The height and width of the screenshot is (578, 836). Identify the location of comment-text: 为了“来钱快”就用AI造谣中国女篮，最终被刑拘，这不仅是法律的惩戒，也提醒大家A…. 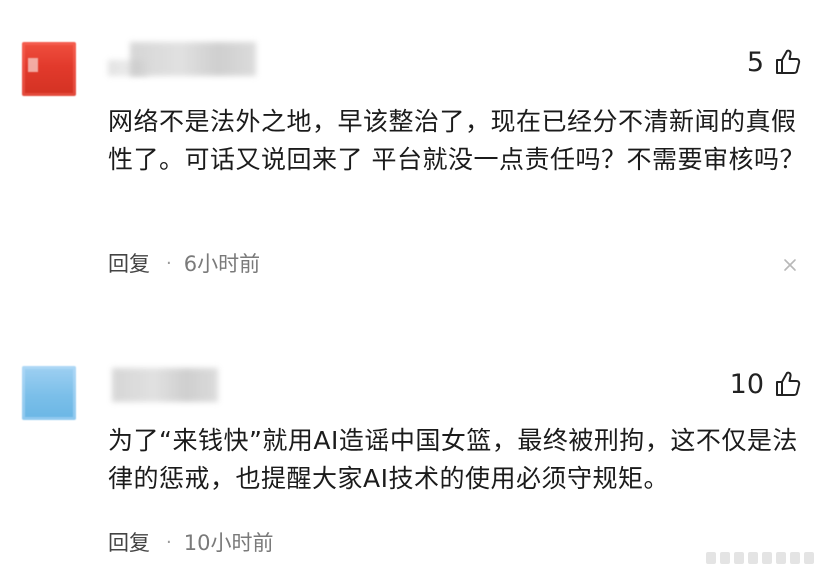
(453, 459).